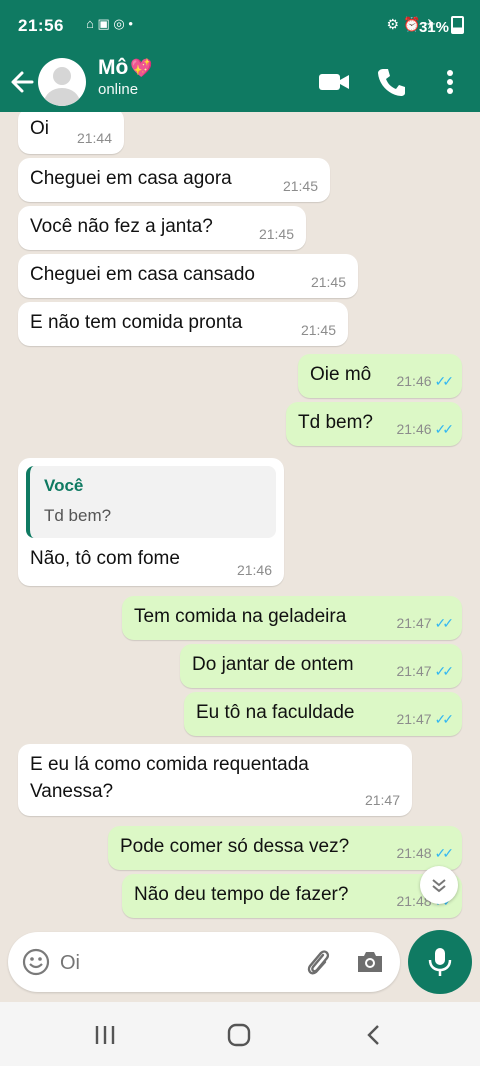 The height and width of the screenshot is (1066, 480). I want to click on message-bubble-incoming: Você não fez a janta? 21:45, so click(162, 228).